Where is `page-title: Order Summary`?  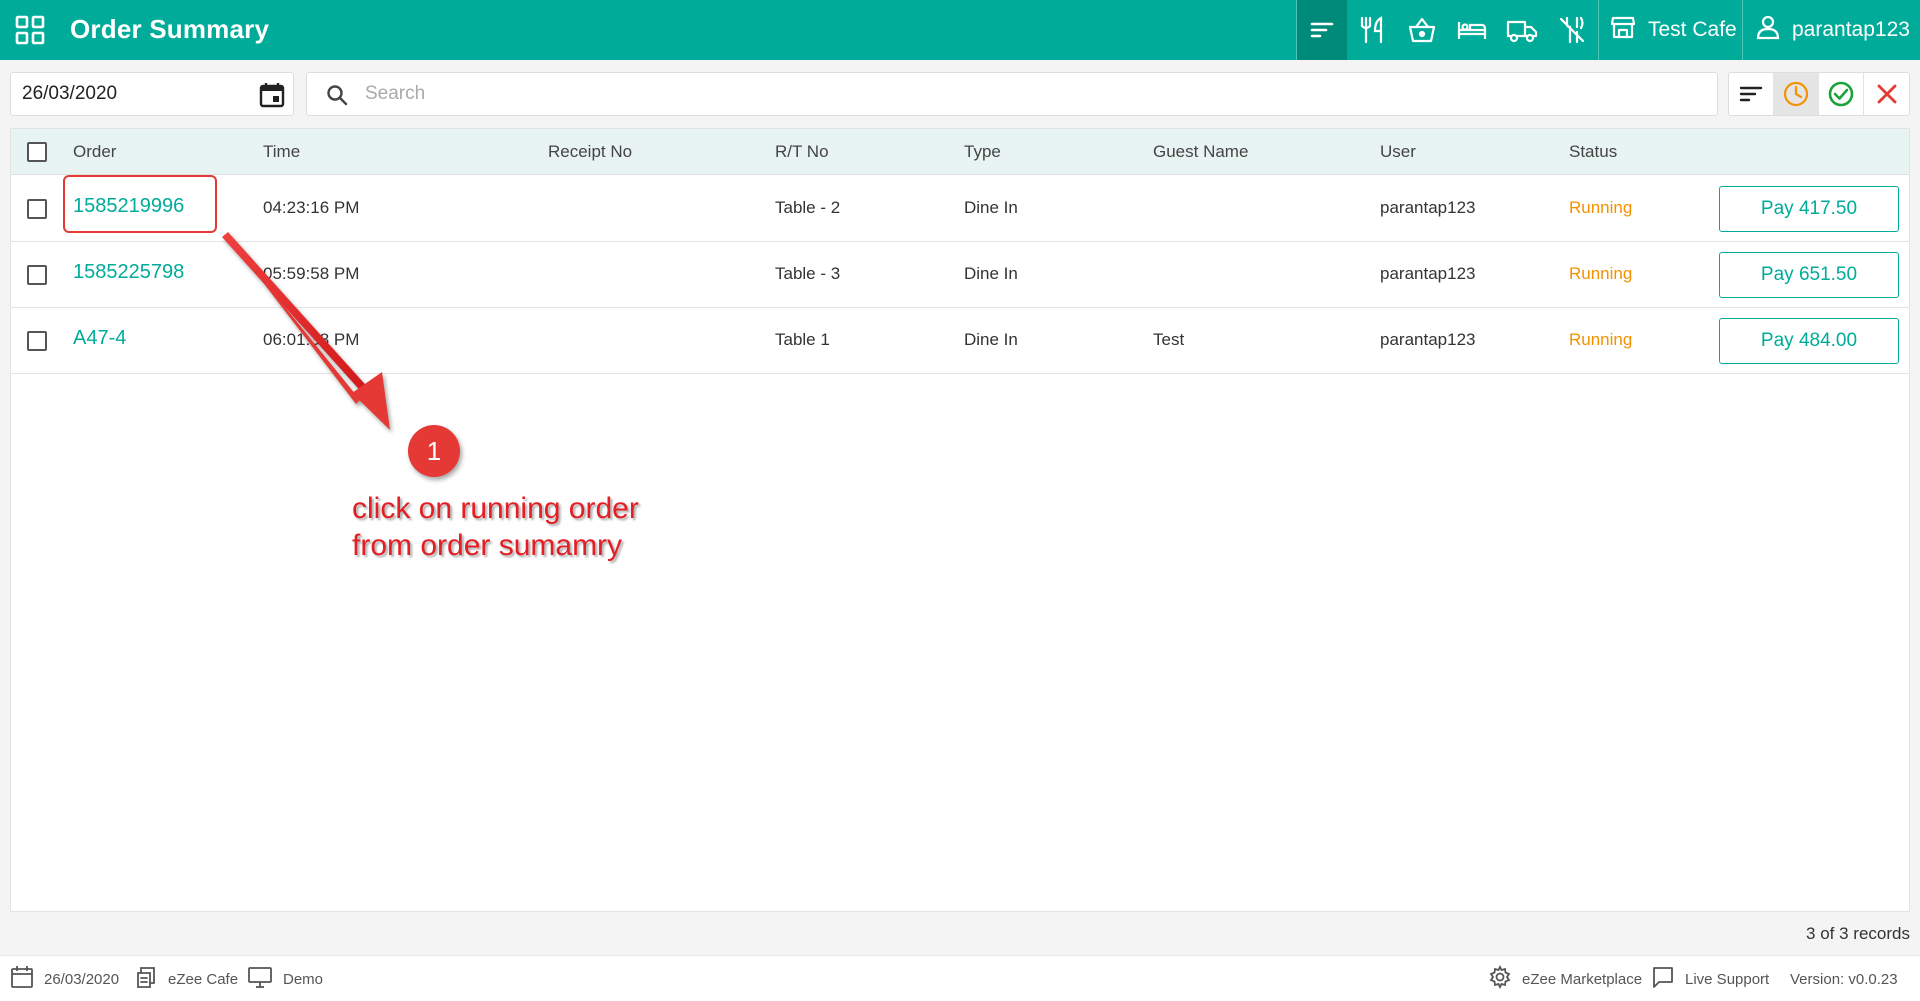
page-title: Order Summary is located at coordinates (170, 29).